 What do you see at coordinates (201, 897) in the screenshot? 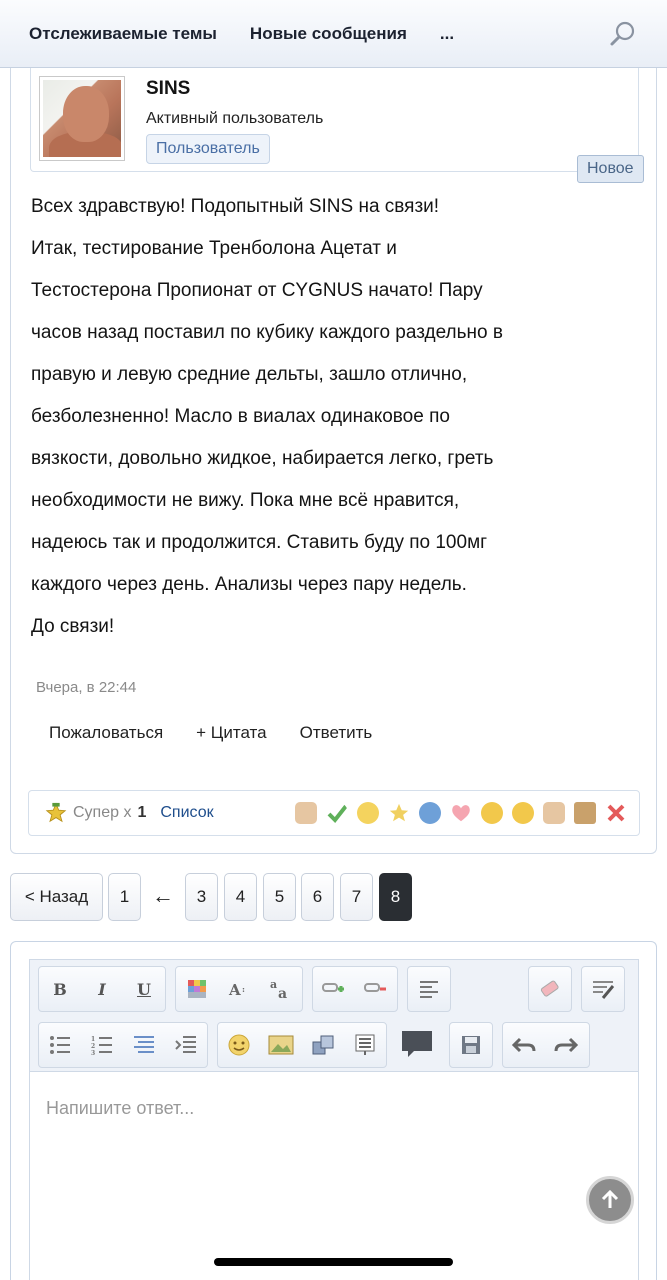
I see `page-button: 3` at bounding box center [201, 897].